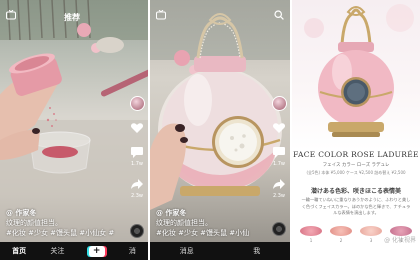 This screenshot has height=260, width=420. I want to click on nav-follow: 关注, so click(57, 251).